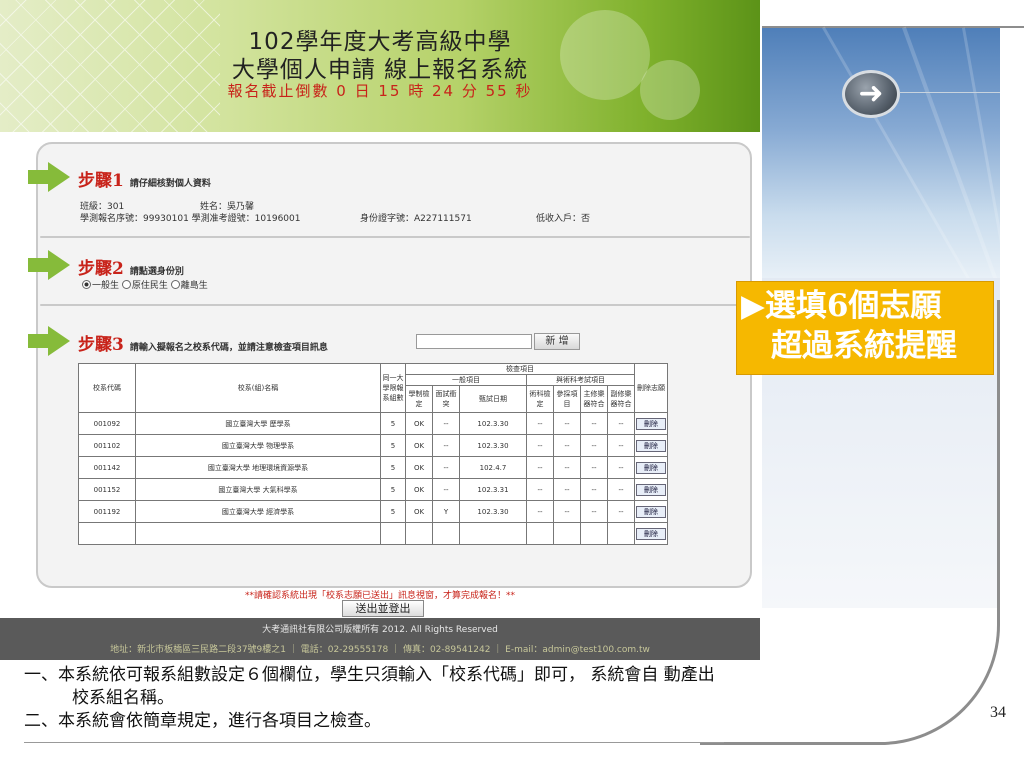 Image resolution: width=1024 pixels, height=768 pixels. I want to click on cell-date: 102.4.7, so click(493, 467).